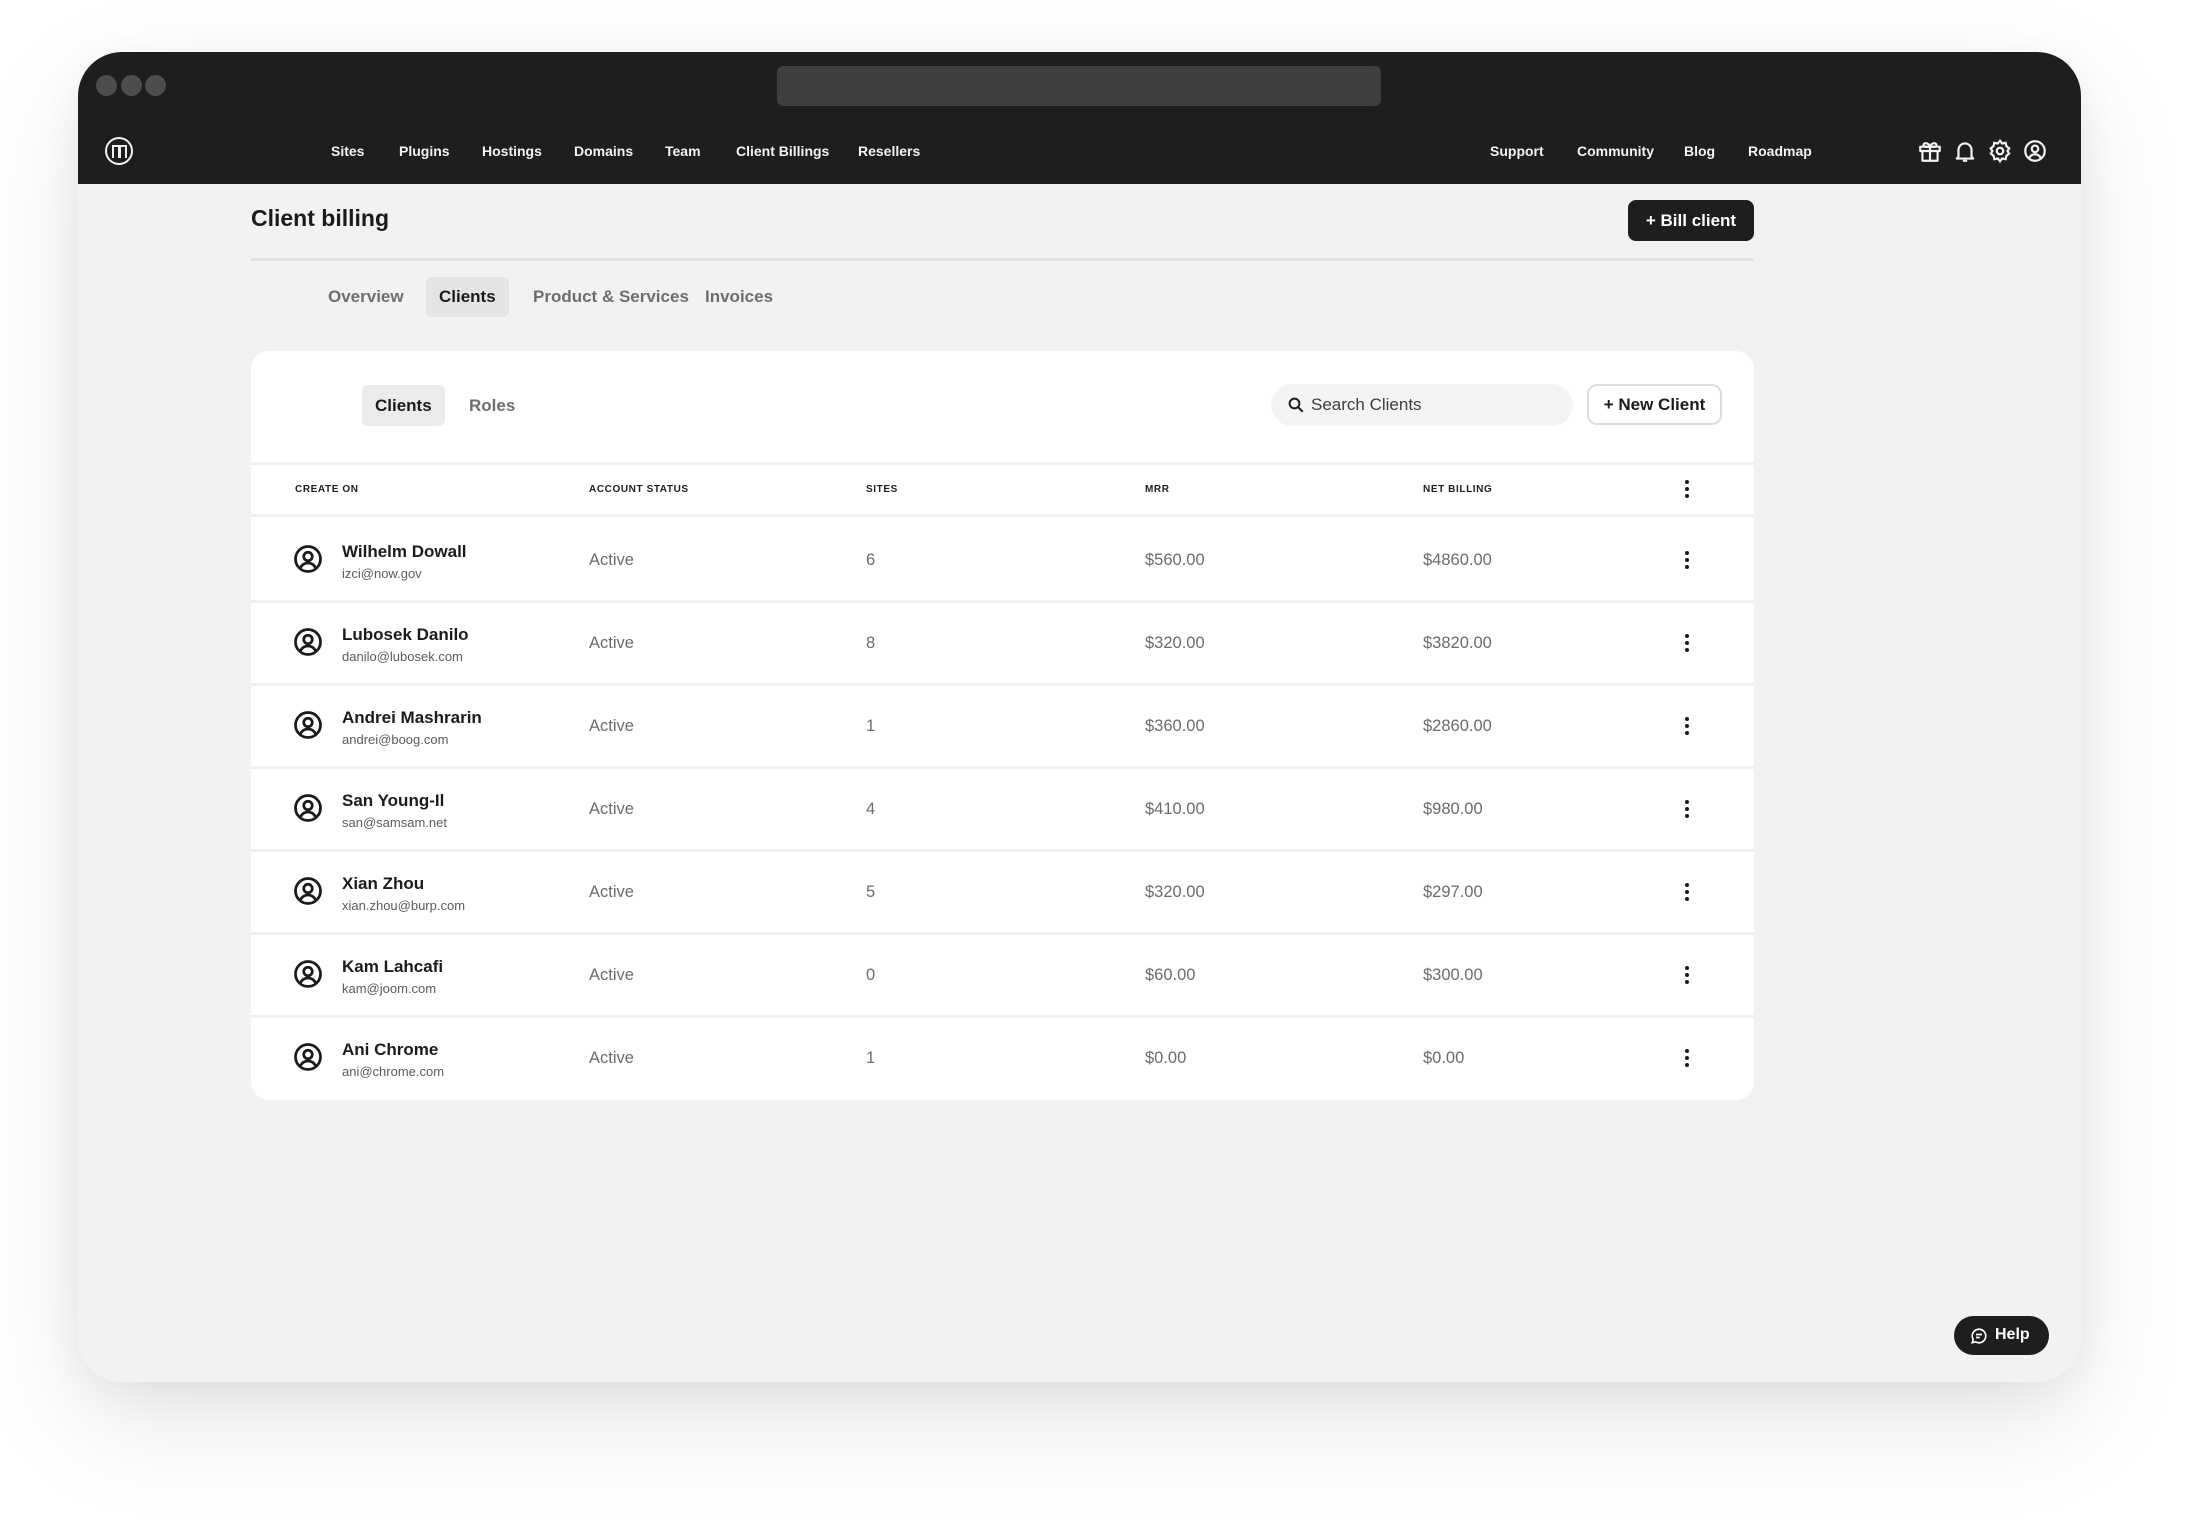  Describe the element at coordinates (412, 718) in the screenshot. I see `client-name: Andrei Mashrarin` at that location.